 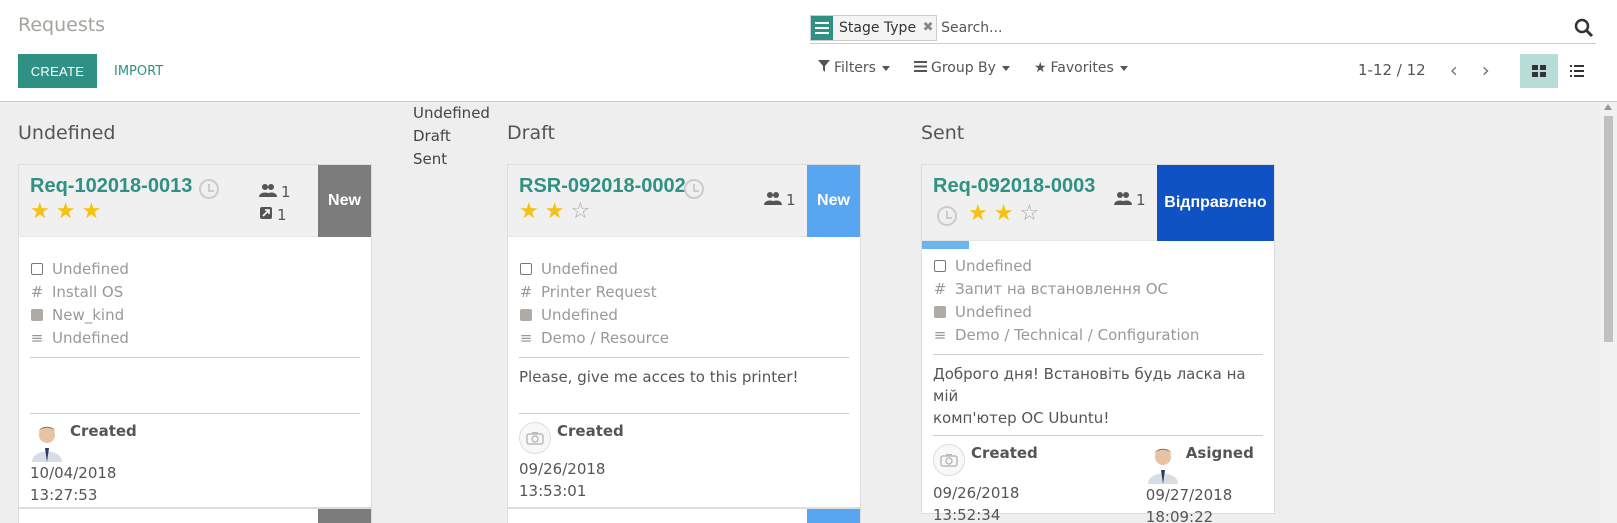 I want to click on stage-type-item: Undefined, so click(x=451, y=113).